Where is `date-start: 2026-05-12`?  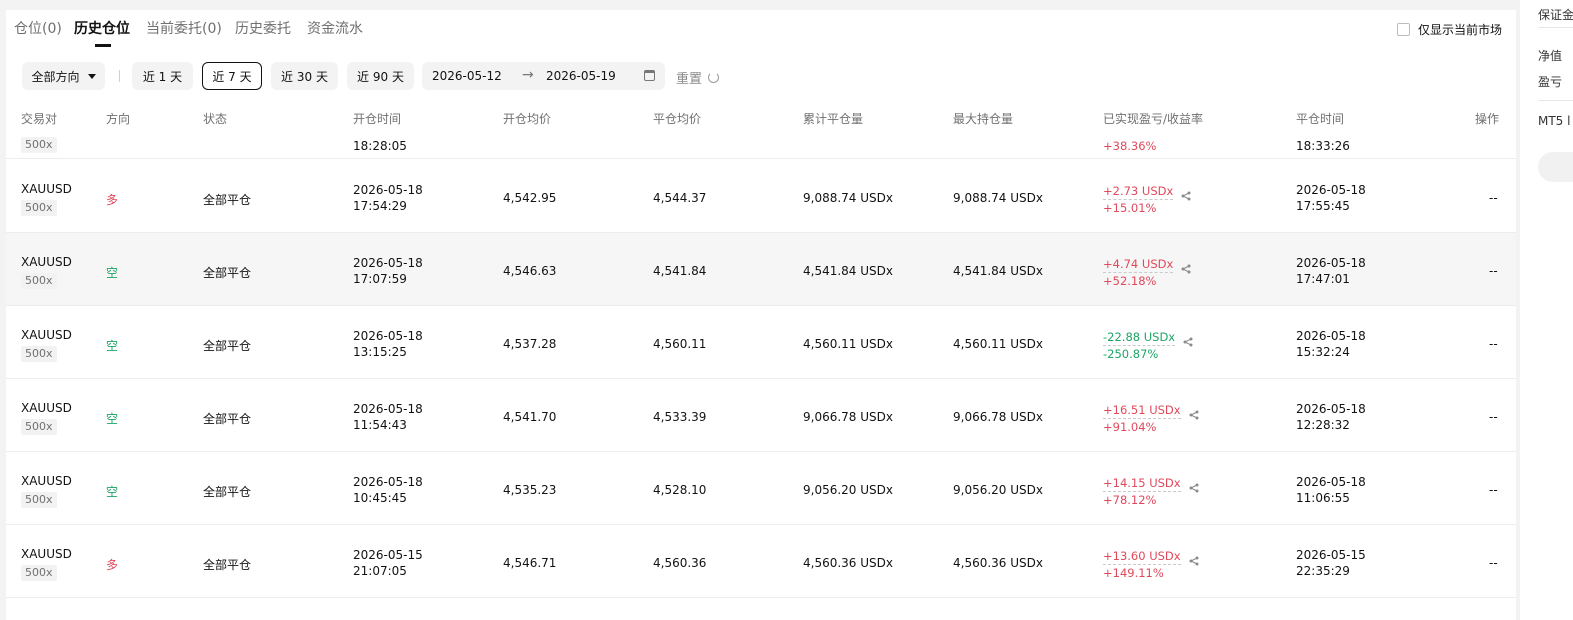
date-start: 2026-05-12 is located at coordinates (467, 76).